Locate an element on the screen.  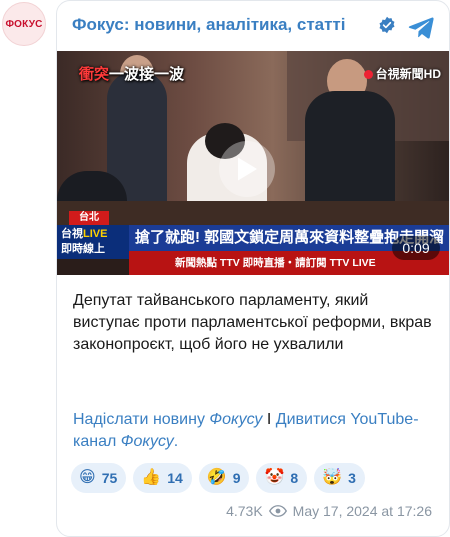
grin-emoji-icon: 😁 is located at coordinates (87, 477).